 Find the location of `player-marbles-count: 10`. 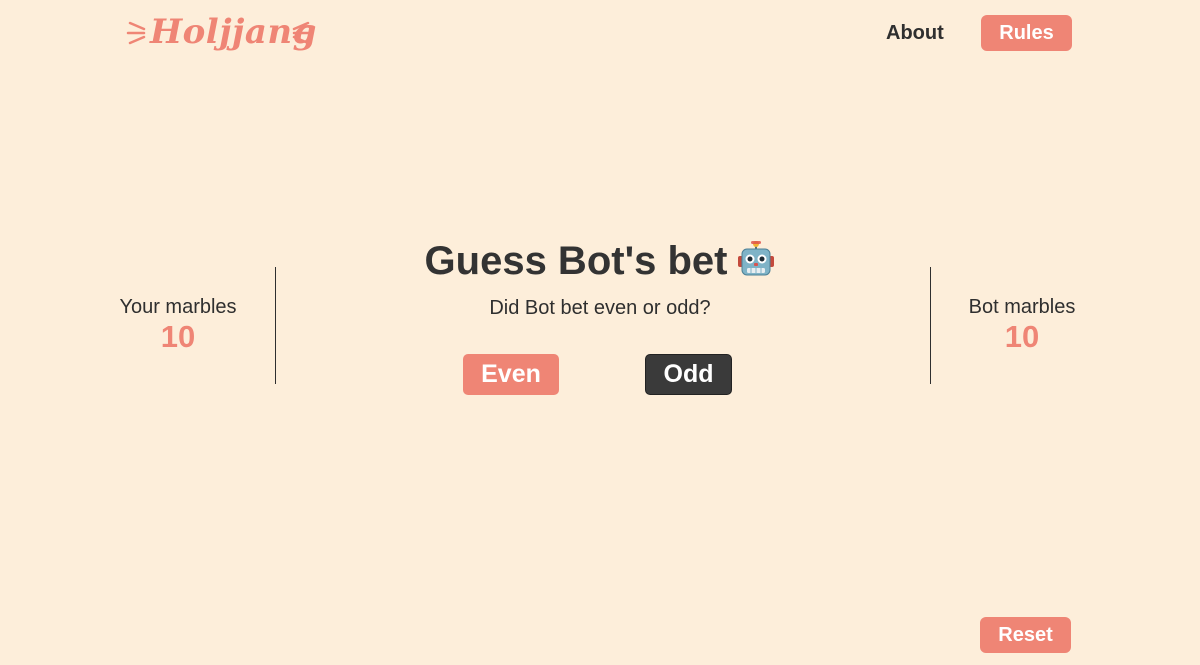

player-marbles-count: 10 is located at coordinates (178, 336).